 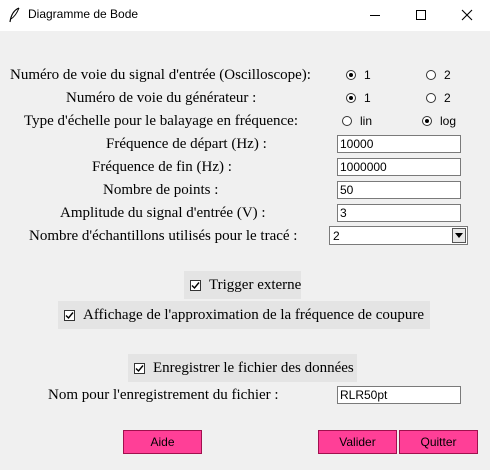 What do you see at coordinates (358, 75) in the screenshot?
I see `radio-channel-input-1: 1` at bounding box center [358, 75].